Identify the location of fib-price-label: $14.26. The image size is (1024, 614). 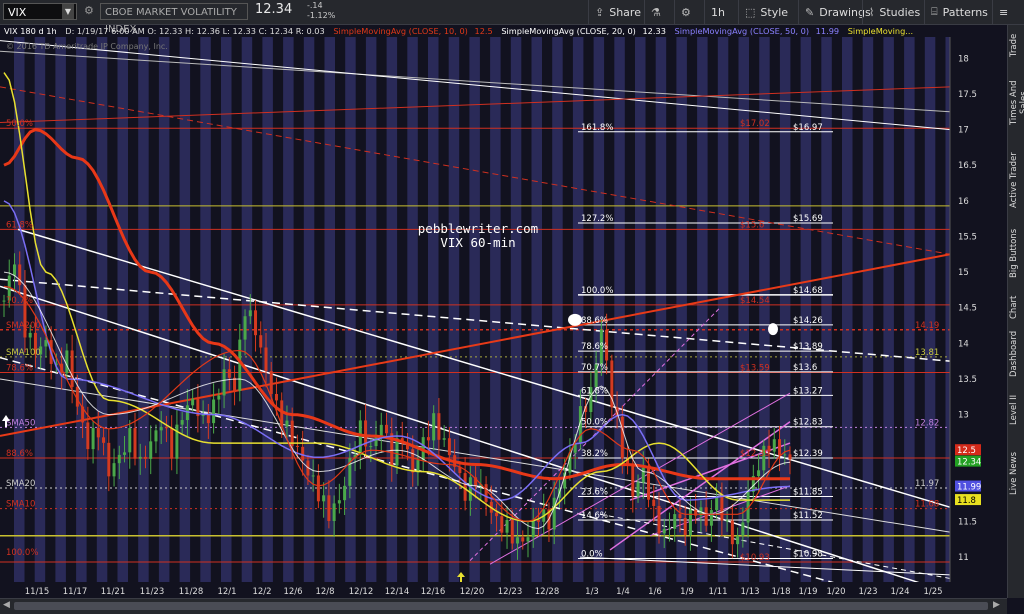
(808, 321).